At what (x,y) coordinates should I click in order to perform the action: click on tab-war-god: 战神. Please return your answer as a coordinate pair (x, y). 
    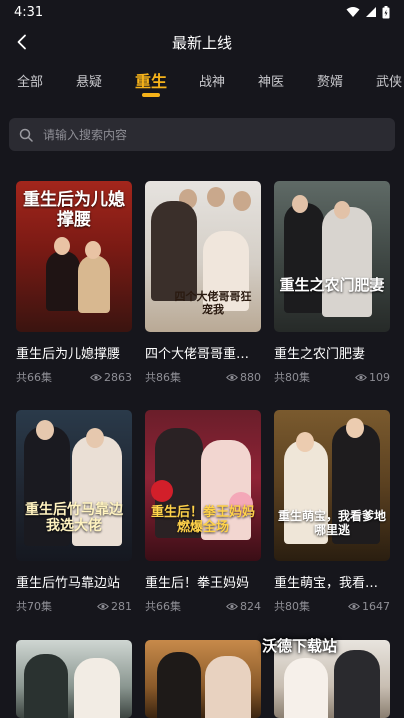
    Looking at the image, I should click on (212, 80).